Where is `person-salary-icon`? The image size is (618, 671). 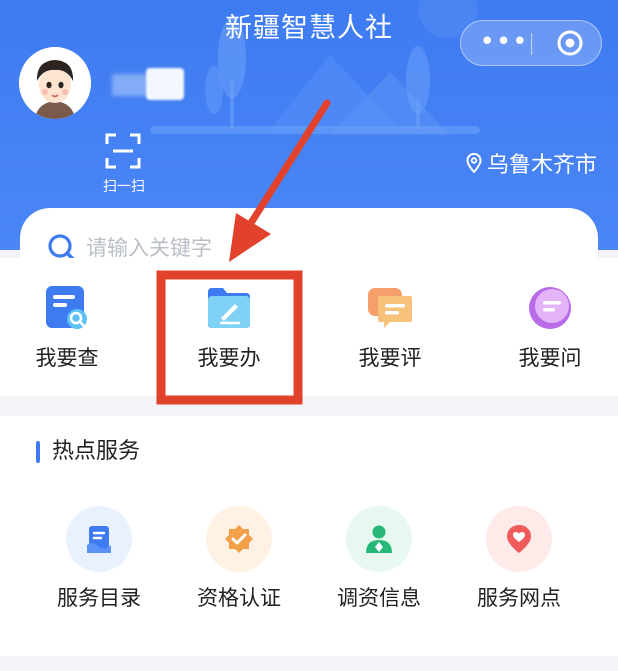 person-salary-icon is located at coordinates (379, 539).